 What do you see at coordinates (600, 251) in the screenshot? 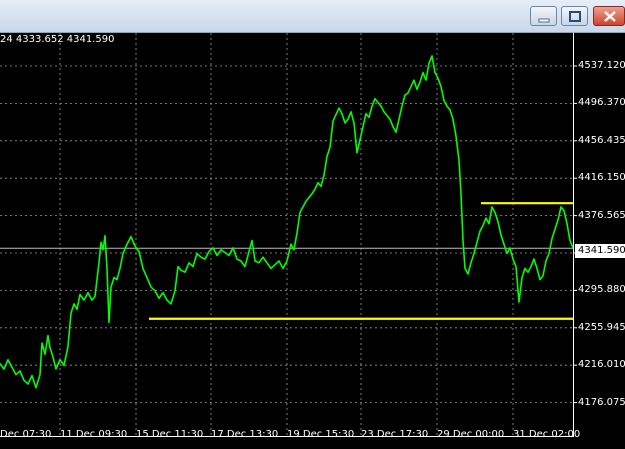
I see `current-price-label: 4341.590` at bounding box center [600, 251].